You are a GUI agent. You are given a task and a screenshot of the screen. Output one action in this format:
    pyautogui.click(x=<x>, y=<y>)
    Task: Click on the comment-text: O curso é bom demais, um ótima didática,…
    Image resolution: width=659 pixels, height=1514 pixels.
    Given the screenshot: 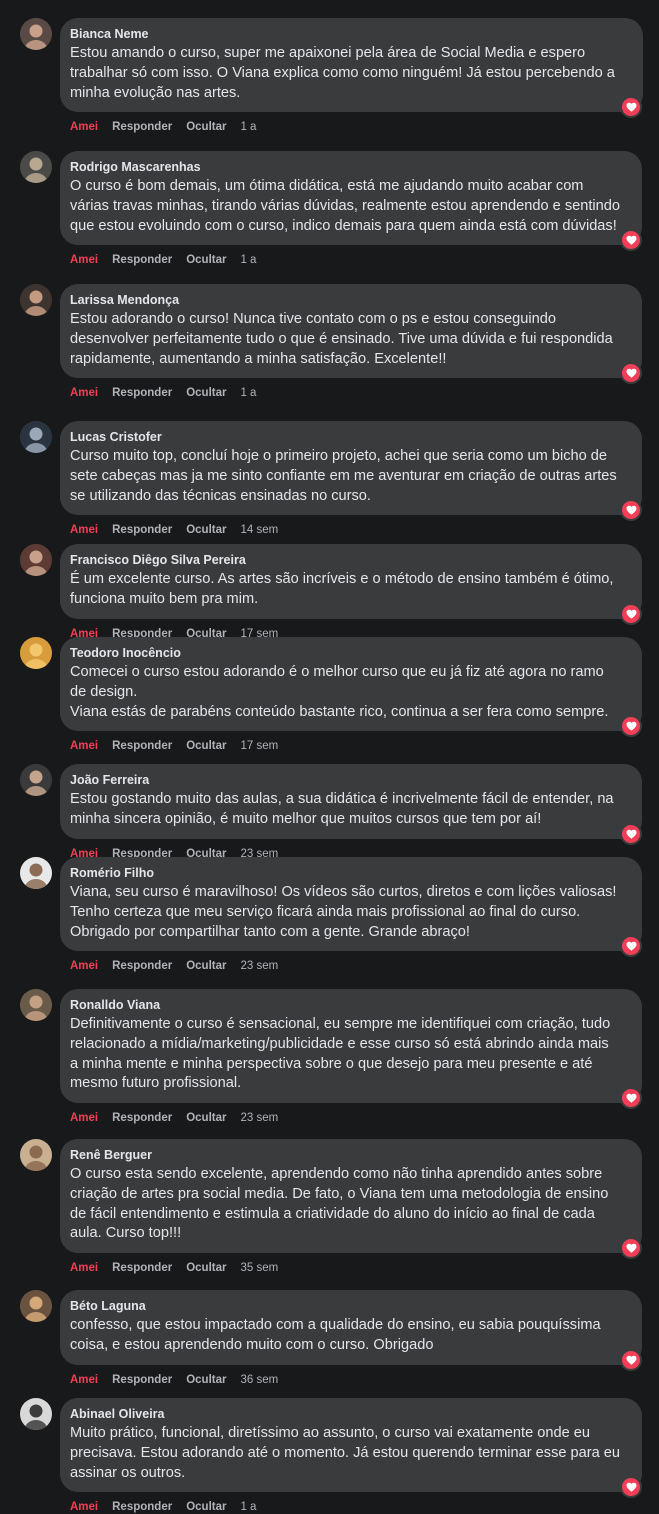 What is the action you would take?
    pyautogui.click(x=350, y=206)
    